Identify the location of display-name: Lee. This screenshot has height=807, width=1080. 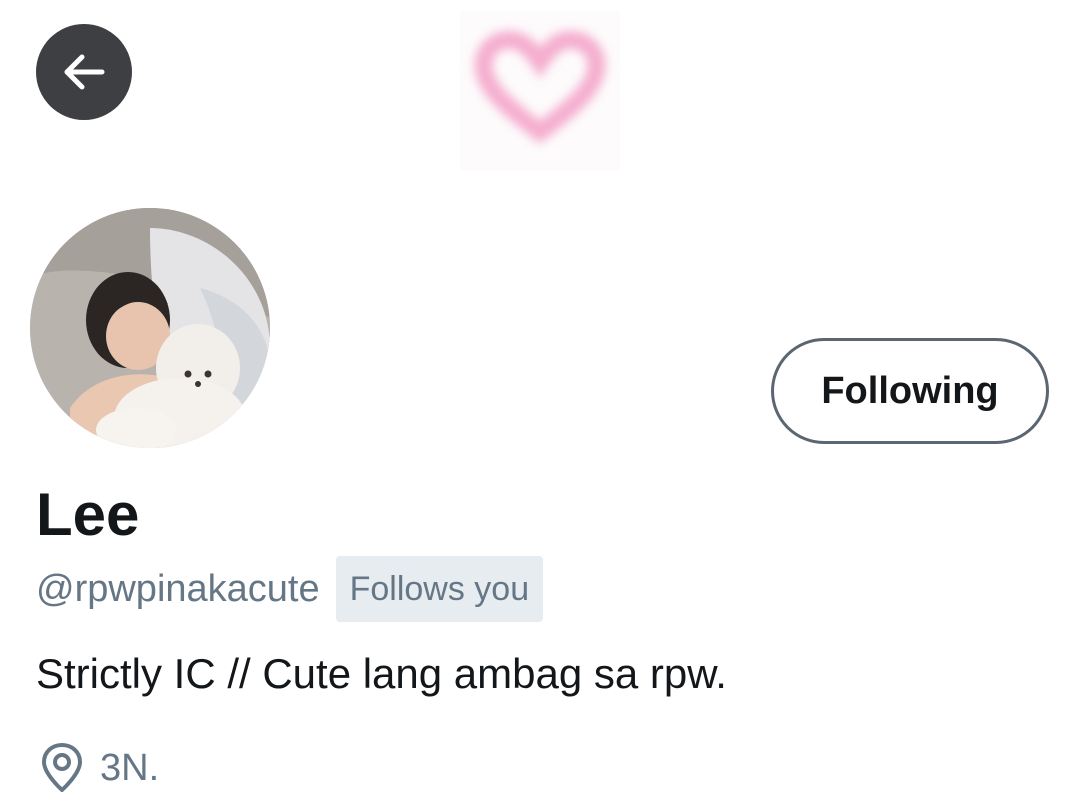
(88, 514).